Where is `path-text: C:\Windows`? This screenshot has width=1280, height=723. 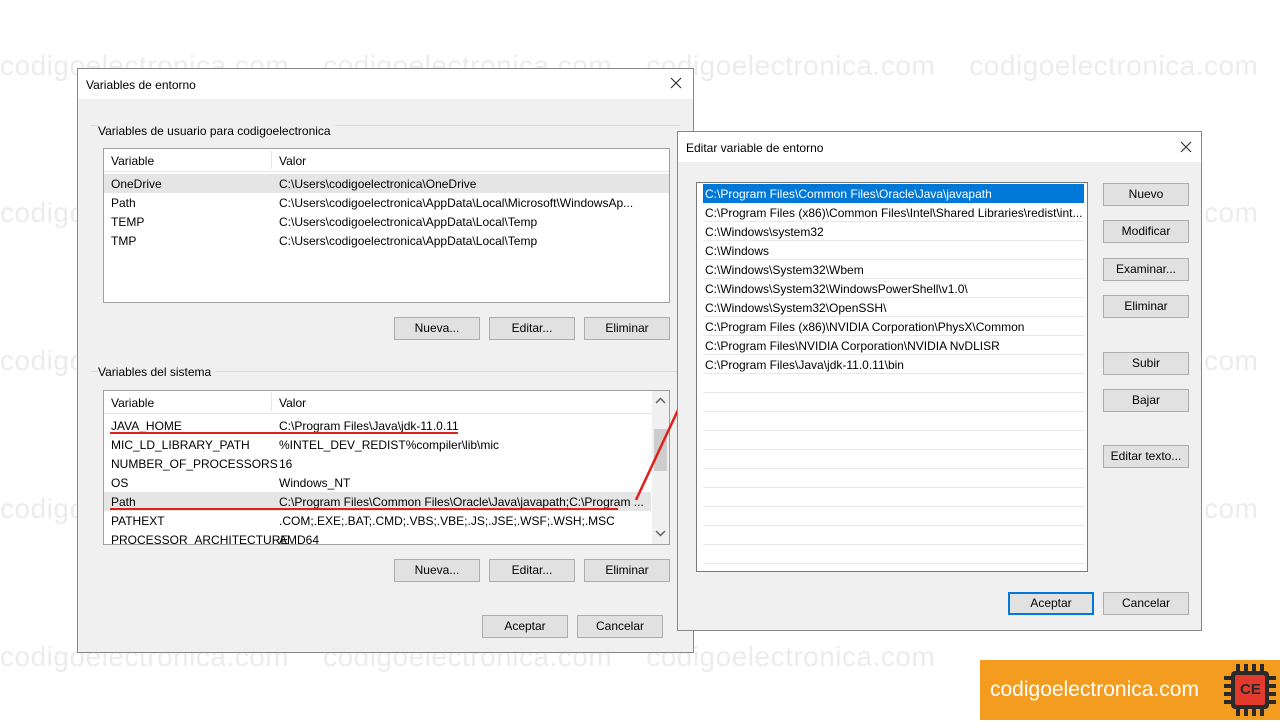
path-text: C:\Windows is located at coordinates (737, 251).